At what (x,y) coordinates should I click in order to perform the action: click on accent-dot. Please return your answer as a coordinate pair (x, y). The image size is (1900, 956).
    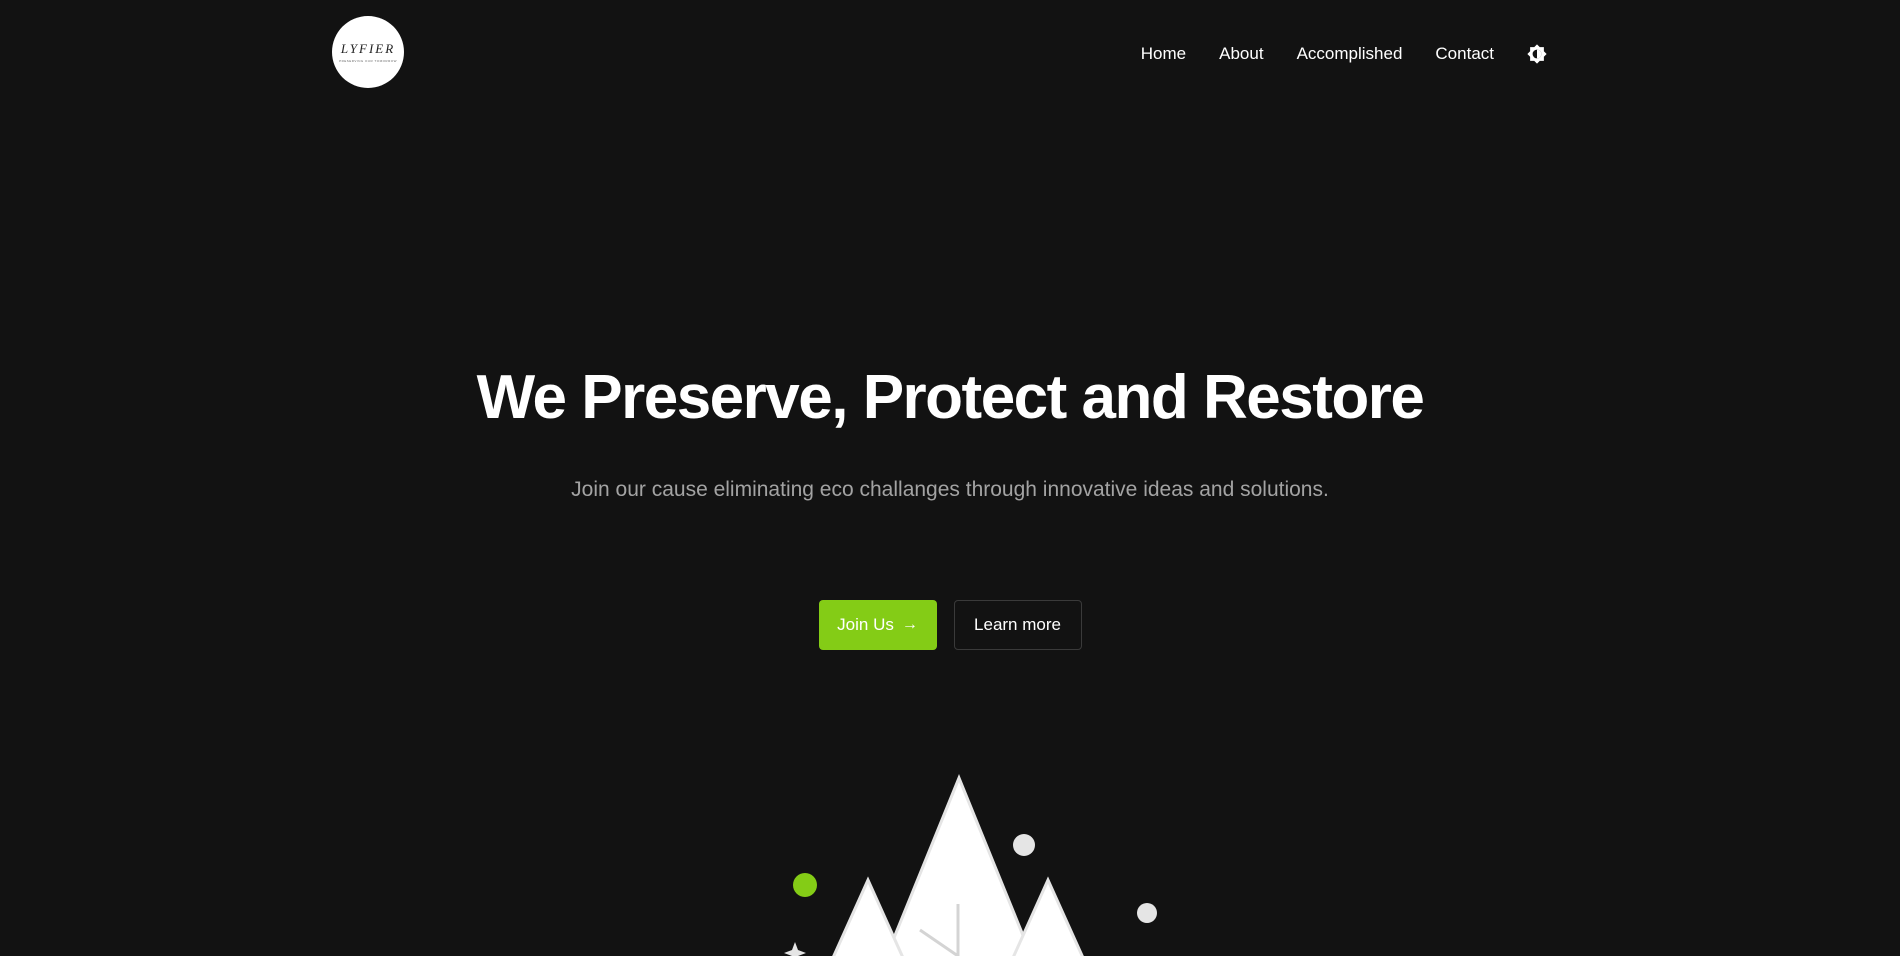
    Looking at the image, I should click on (805, 885).